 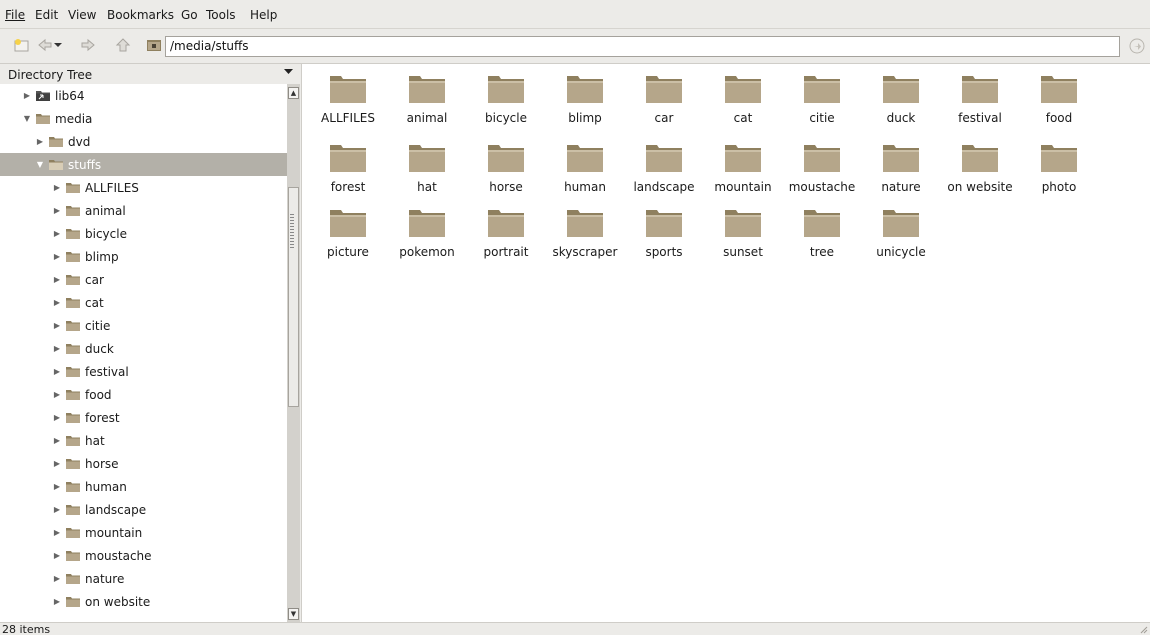 I want to click on tree-item-landscape: ▶ landscape, so click(x=143, y=509).